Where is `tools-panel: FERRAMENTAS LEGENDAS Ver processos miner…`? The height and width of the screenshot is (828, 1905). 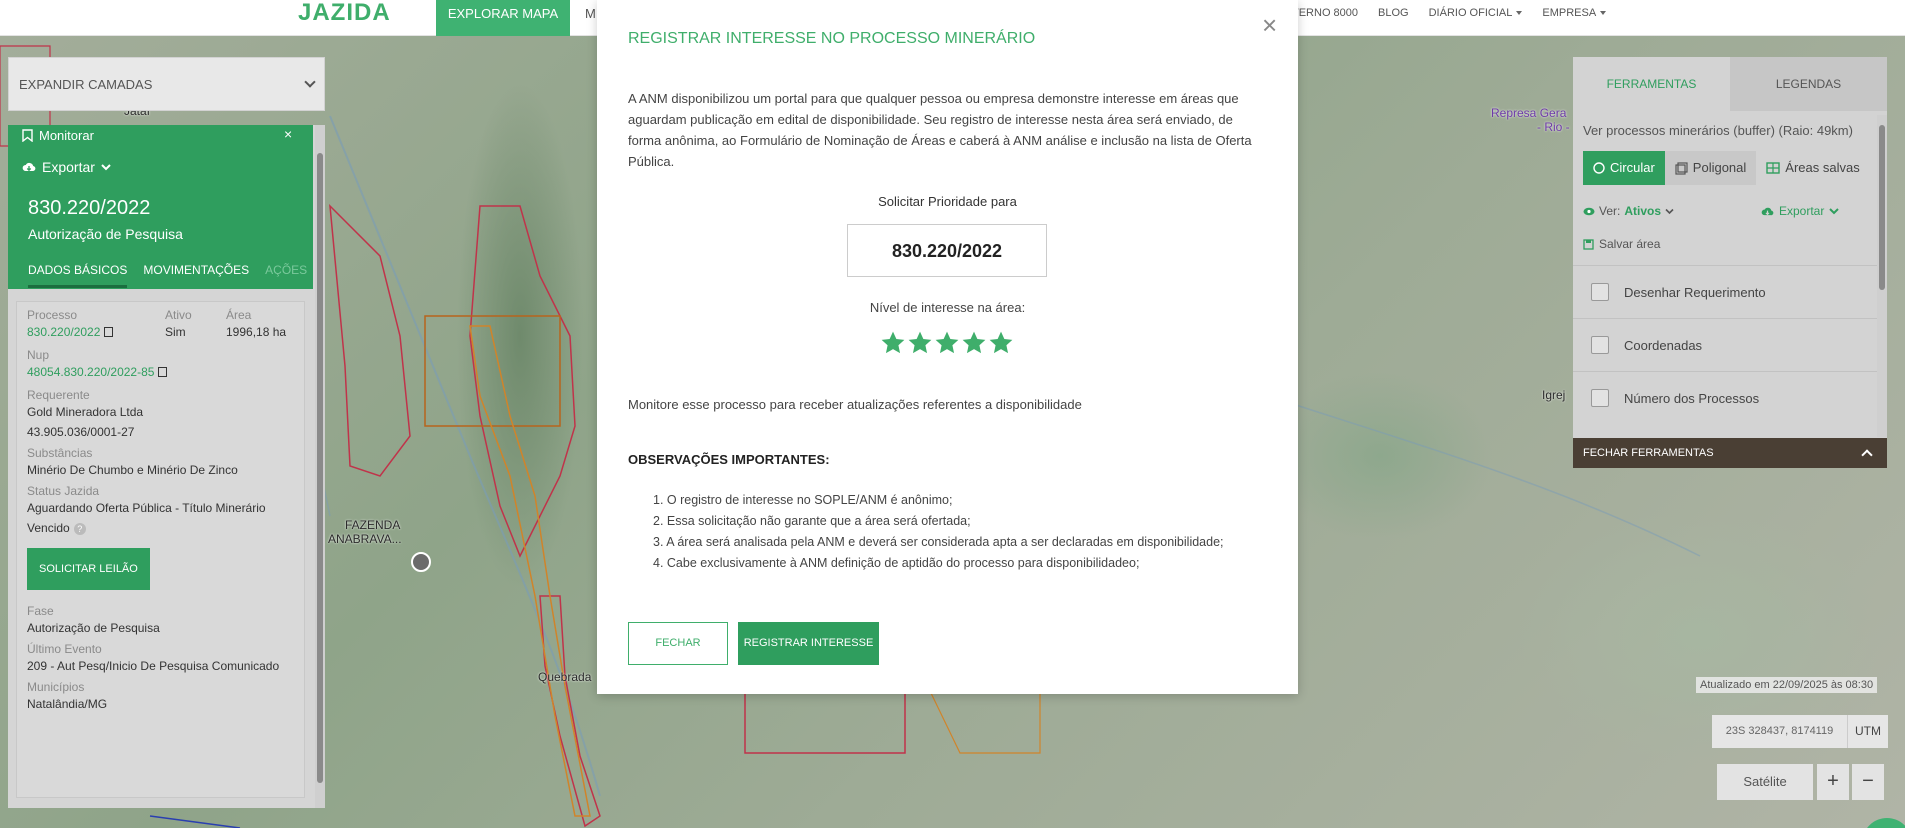
tools-panel: FERRAMENTAS LEGENDAS Ver processos miner… is located at coordinates (1730, 262).